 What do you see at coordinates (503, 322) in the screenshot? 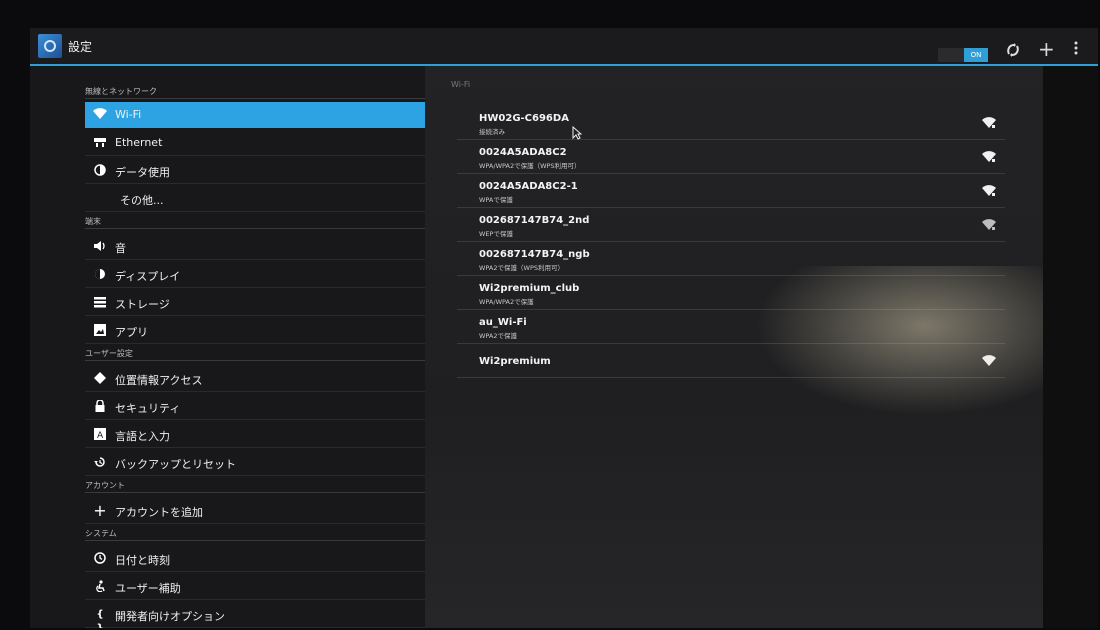
I see `network-ssid: au_Wi-Fi` at bounding box center [503, 322].